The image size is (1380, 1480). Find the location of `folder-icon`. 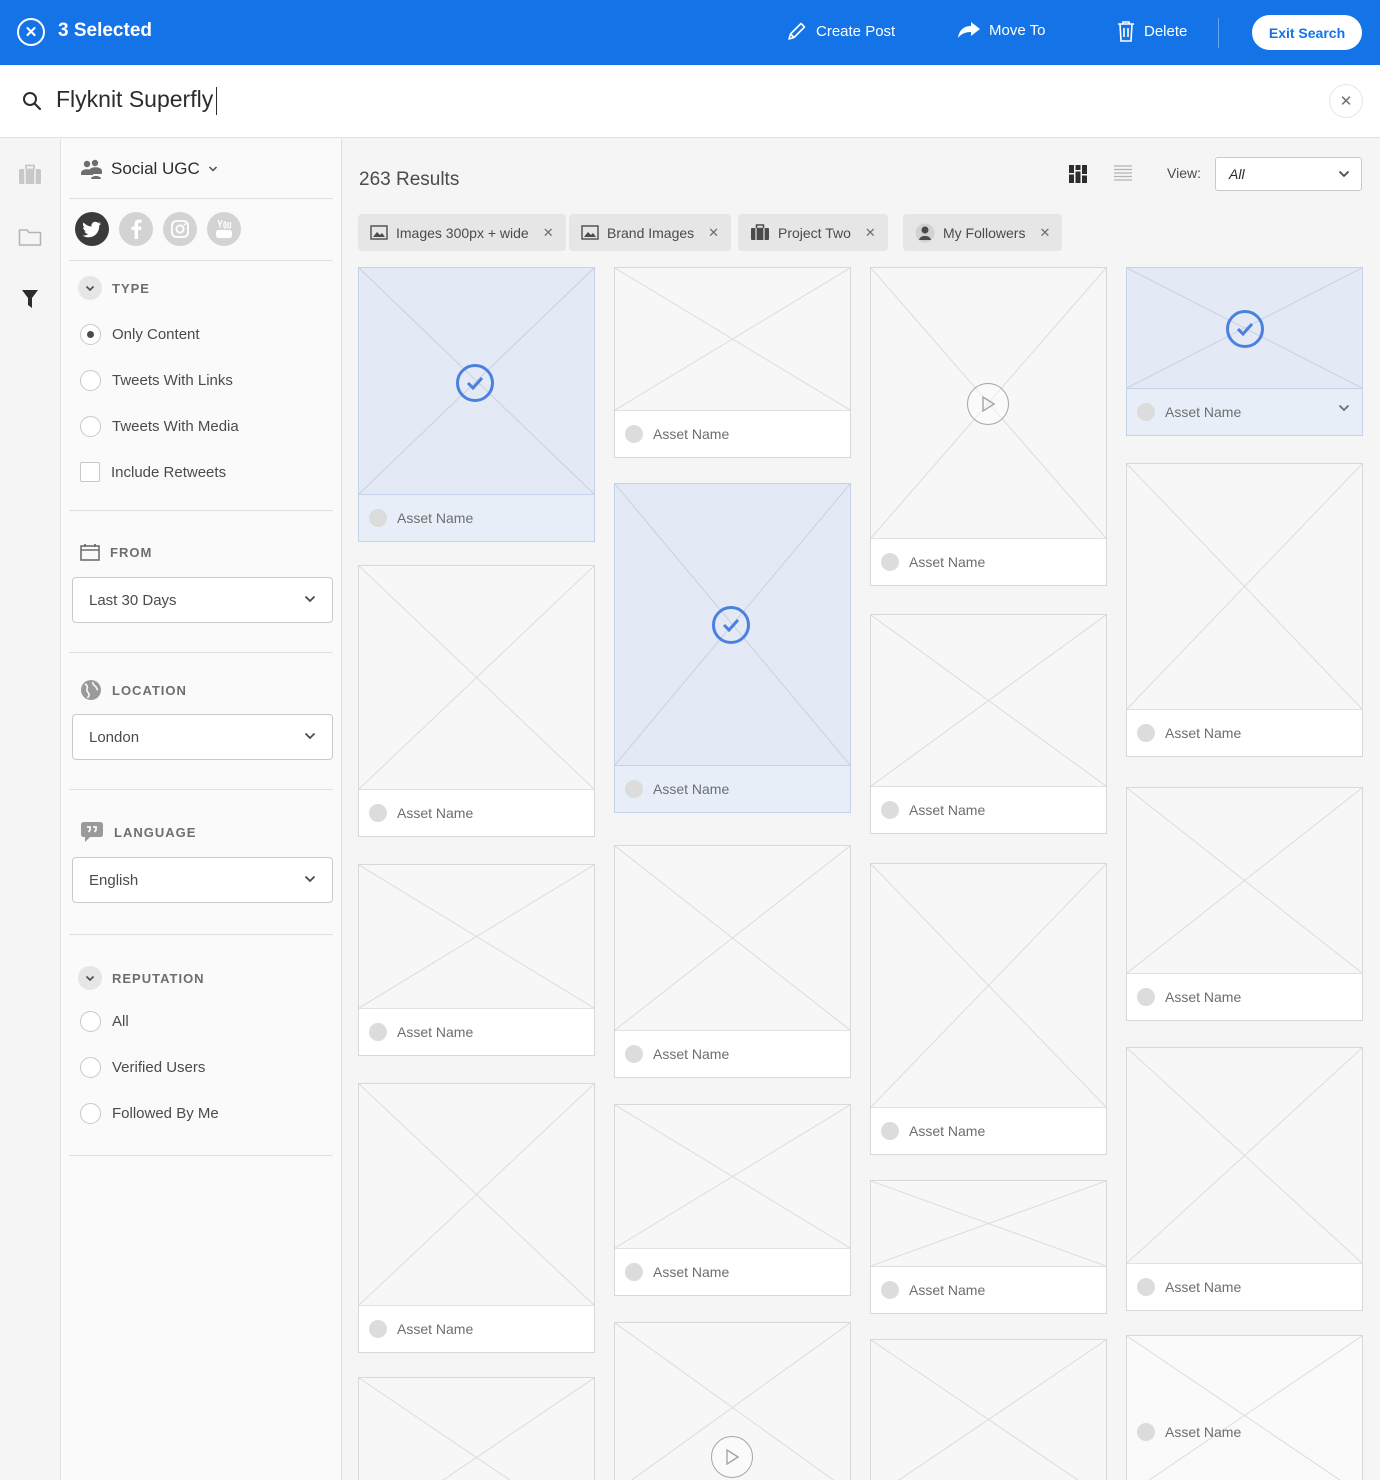

folder-icon is located at coordinates (30, 237).